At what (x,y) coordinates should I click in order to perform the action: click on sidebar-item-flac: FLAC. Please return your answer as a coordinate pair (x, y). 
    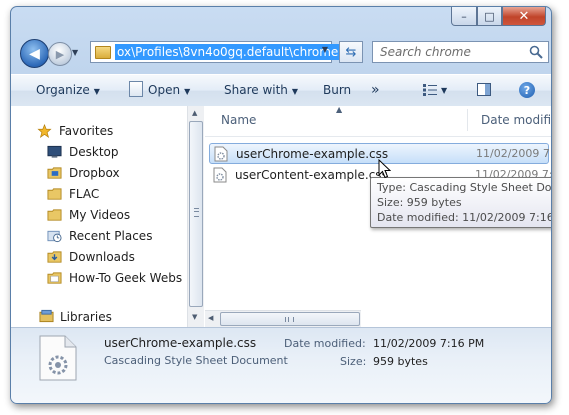
    Looking at the image, I should click on (117, 194).